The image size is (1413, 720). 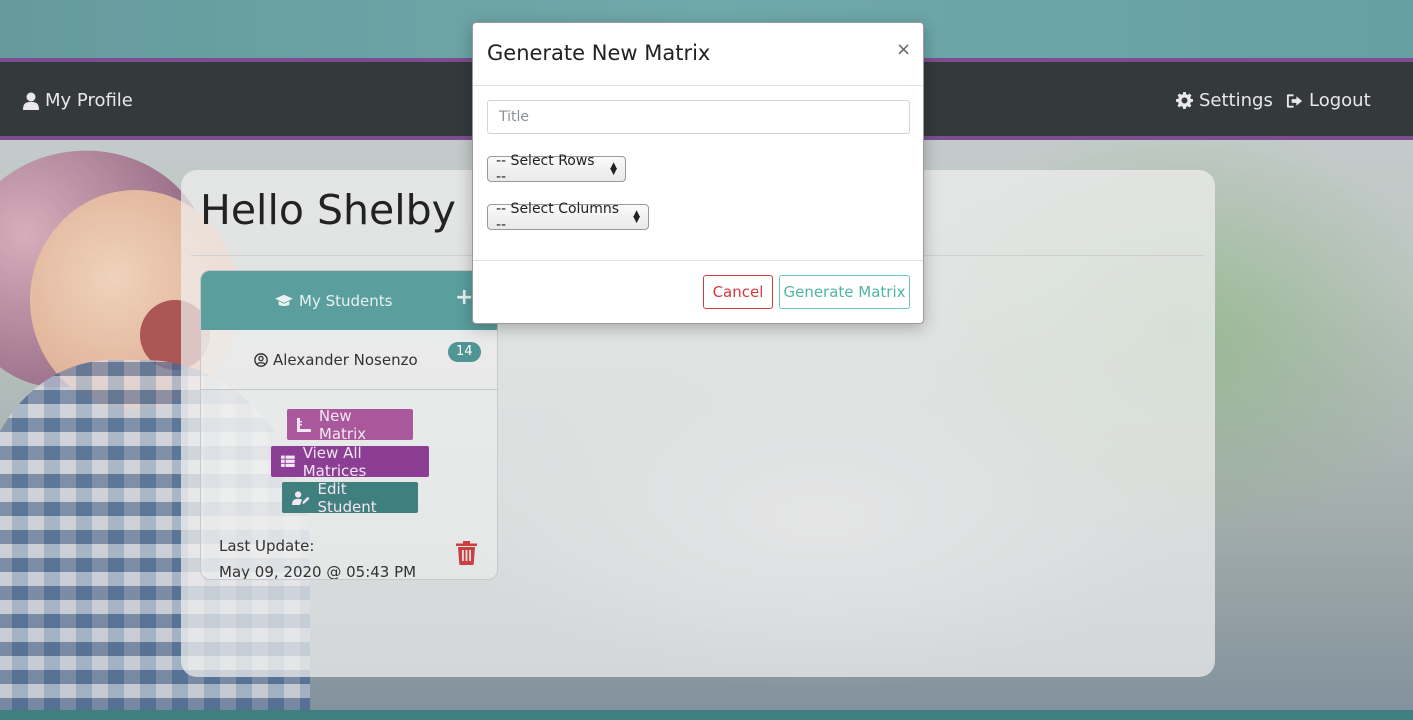 I want to click on student-count-badge: 14, so click(x=464, y=352).